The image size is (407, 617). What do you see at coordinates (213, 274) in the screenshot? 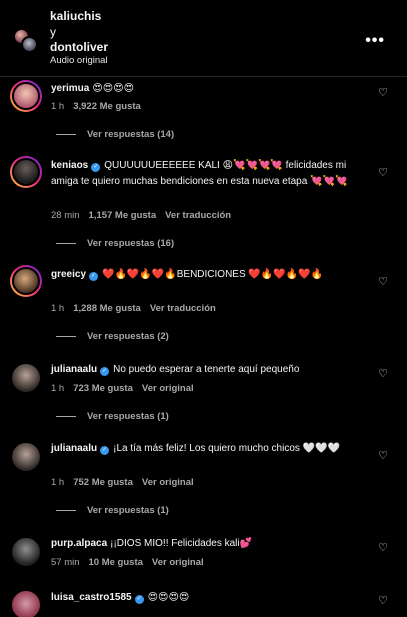
I see `comment-text: ❤️🔥❤️🔥❤️🔥BENDICIONES ❤️🔥❤️🔥❤️🔥` at bounding box center [213, 274].